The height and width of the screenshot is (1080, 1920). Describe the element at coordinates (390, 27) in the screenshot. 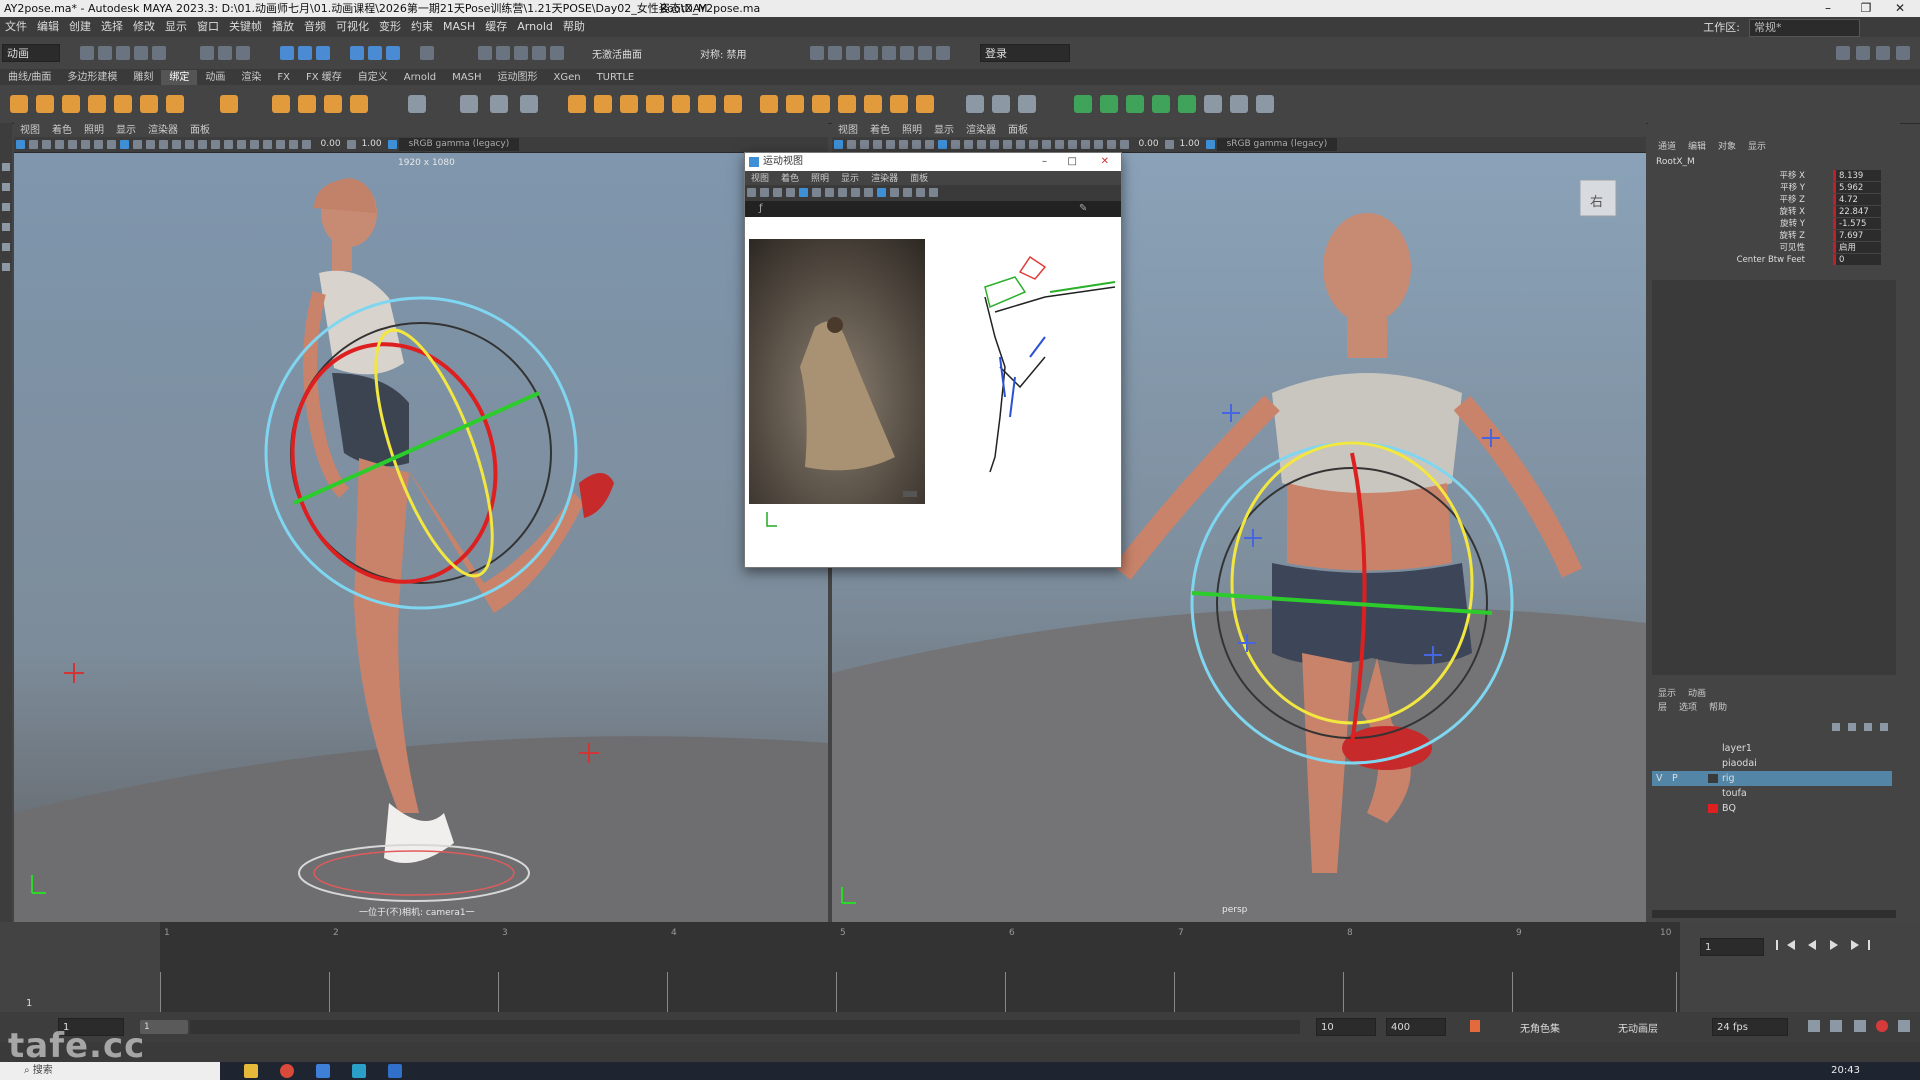

I see `menu-deform: 变形` at that location.